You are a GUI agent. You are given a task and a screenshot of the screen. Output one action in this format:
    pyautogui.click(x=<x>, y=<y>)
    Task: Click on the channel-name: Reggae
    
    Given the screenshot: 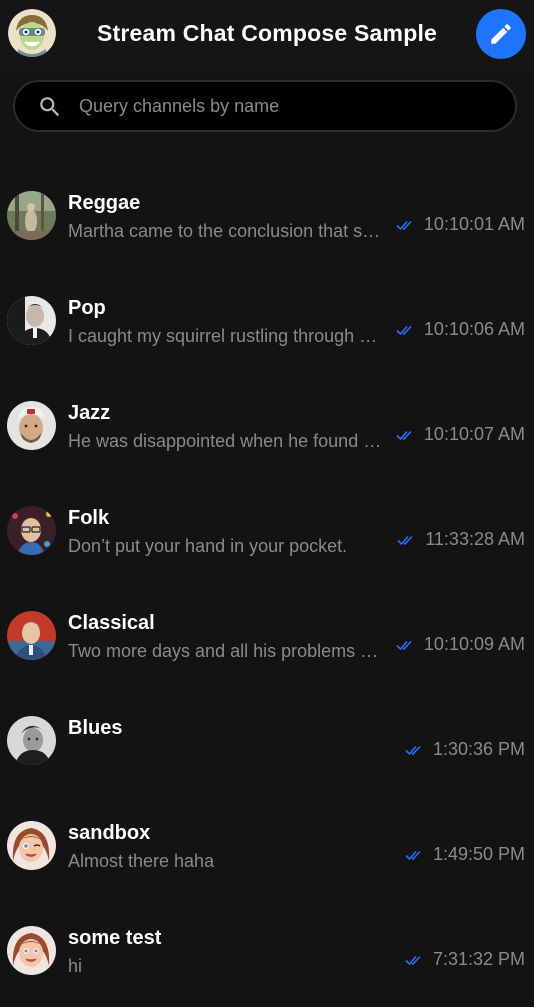 What is the action you would take?
    pyautogui.click(x=104, y=203)
    